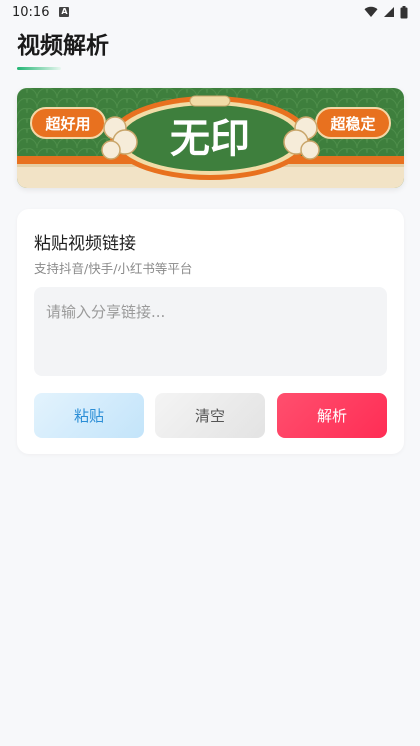 The image size is (420, 746). What do you see at coordinates (85, 244) in the screenshot?
I see `card-title: 粘贴视频链接` at bounding box center [85, 244].